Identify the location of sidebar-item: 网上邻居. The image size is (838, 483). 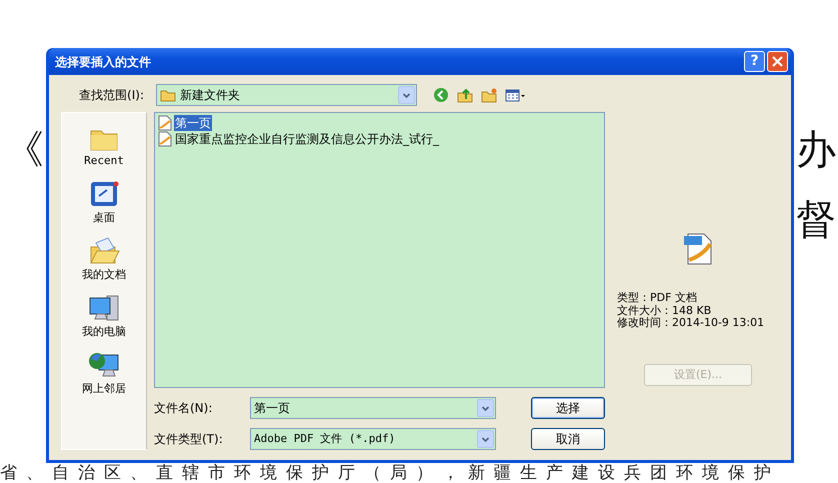
(104, 375).